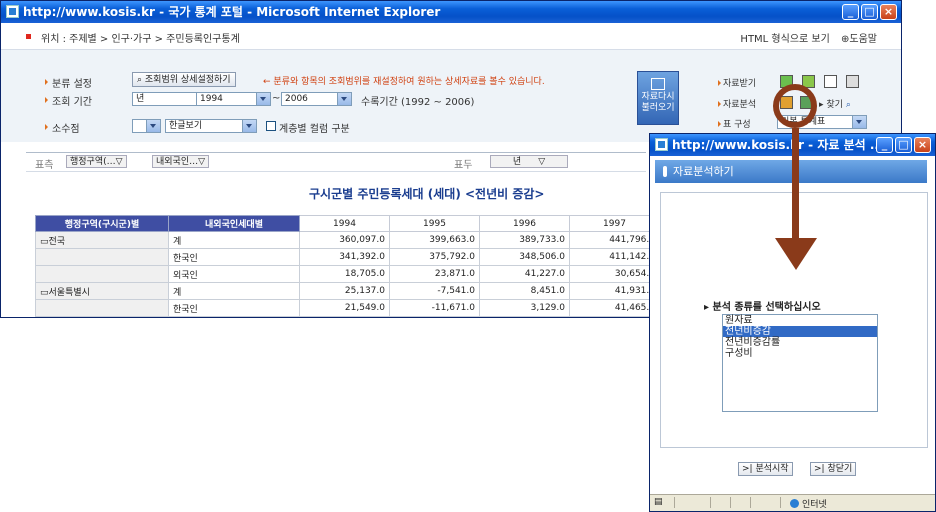 The height and width of the screenshot is (512, 936). I want to click on listbox-option: 구성비, so click(800, 353).